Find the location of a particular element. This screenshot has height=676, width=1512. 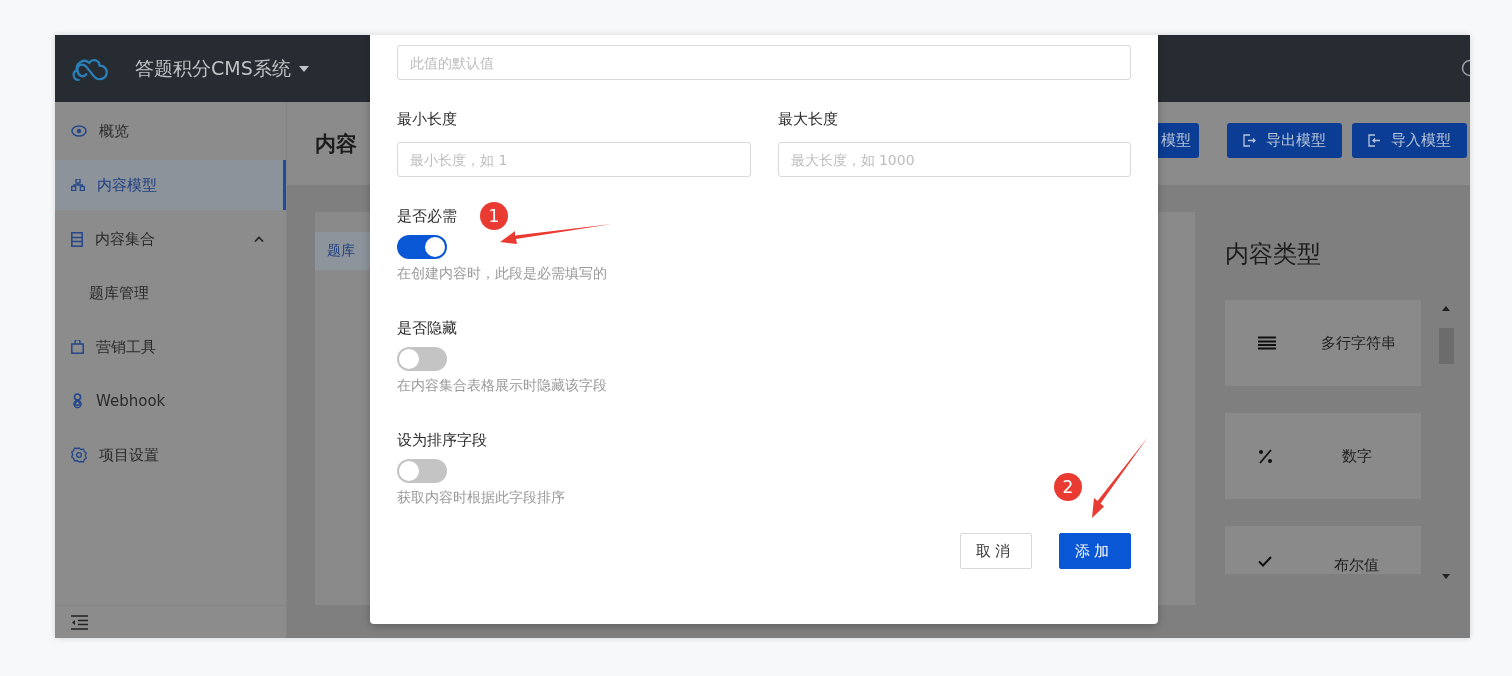

import-icon is located at coordinates (1374, 140).